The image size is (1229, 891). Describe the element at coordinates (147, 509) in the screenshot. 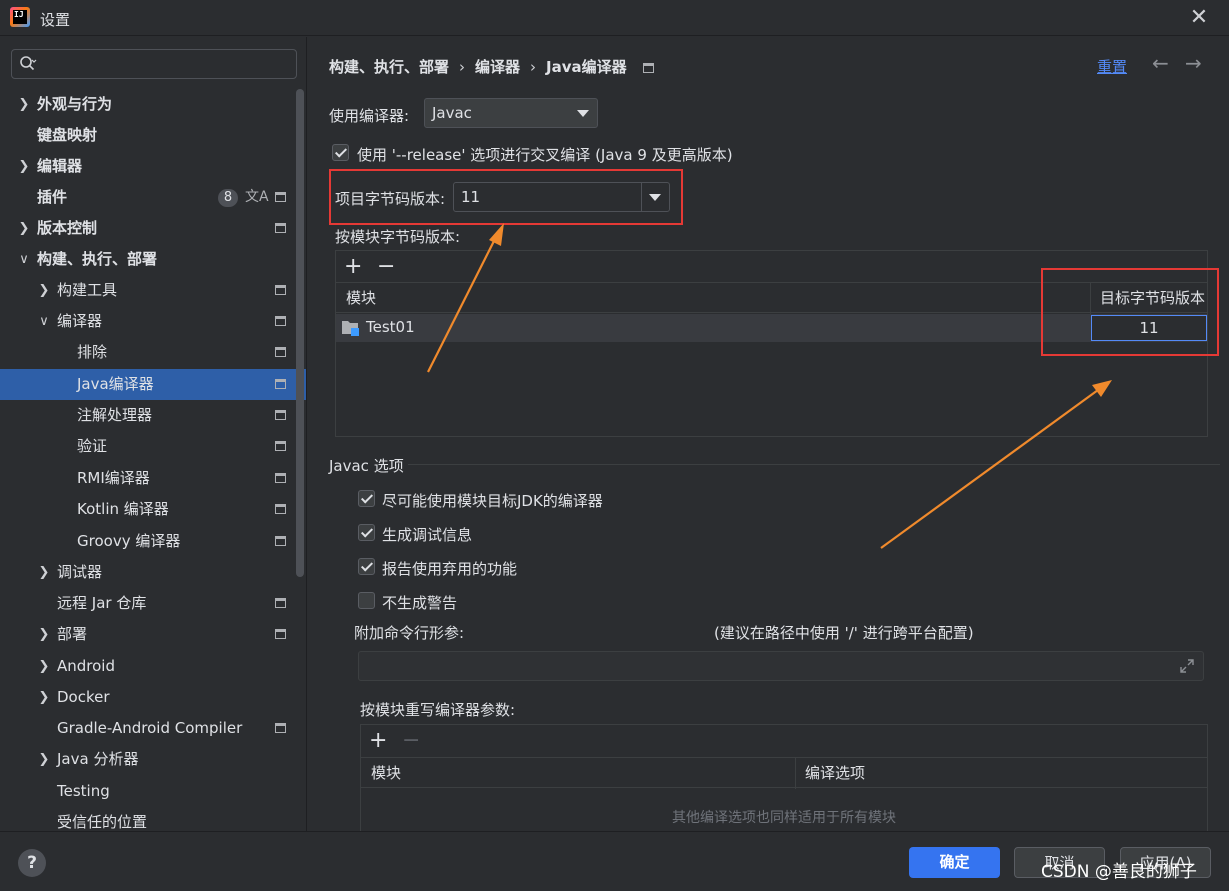

I see `sidebar-item-kotlin-compiler: Kotlin 编译器` at that location.